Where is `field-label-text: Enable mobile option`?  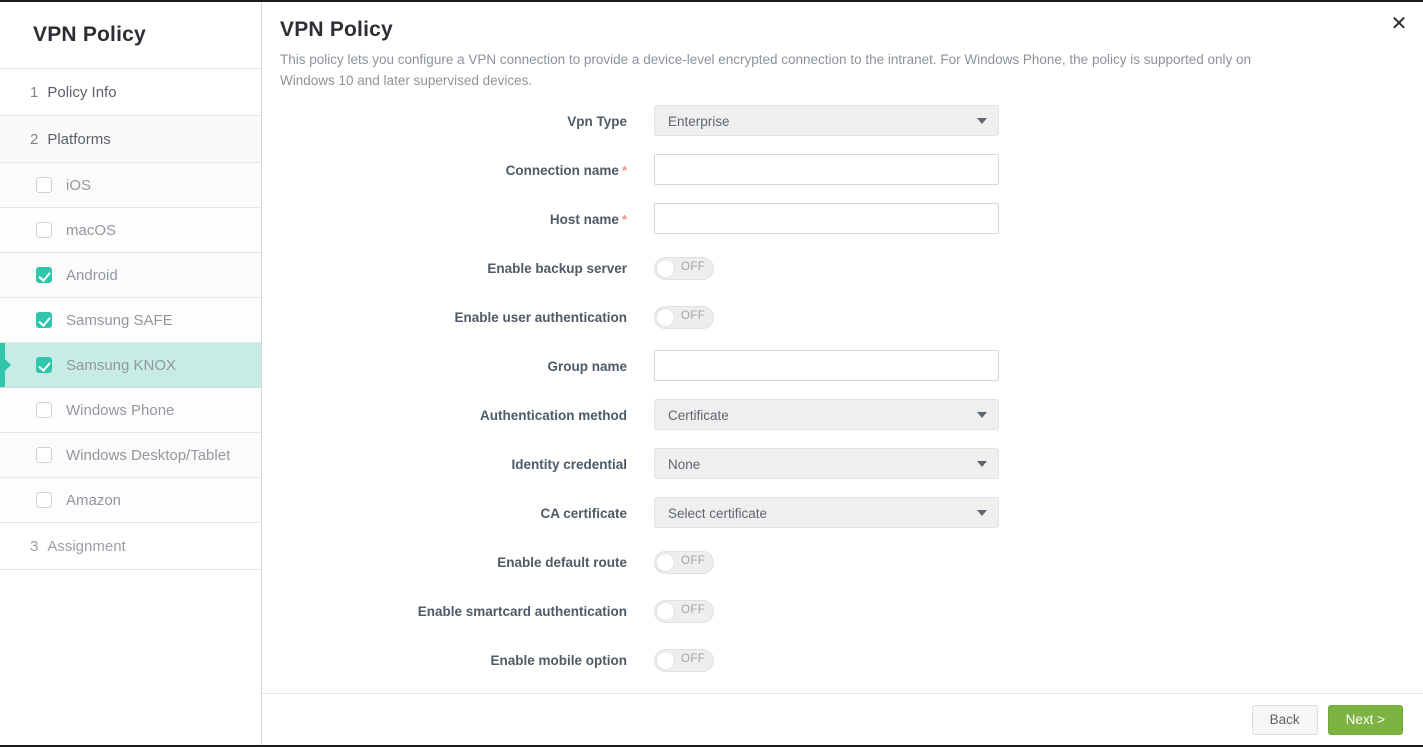
field-label-text: Enable mobile option is located at coordinates (558, 660).